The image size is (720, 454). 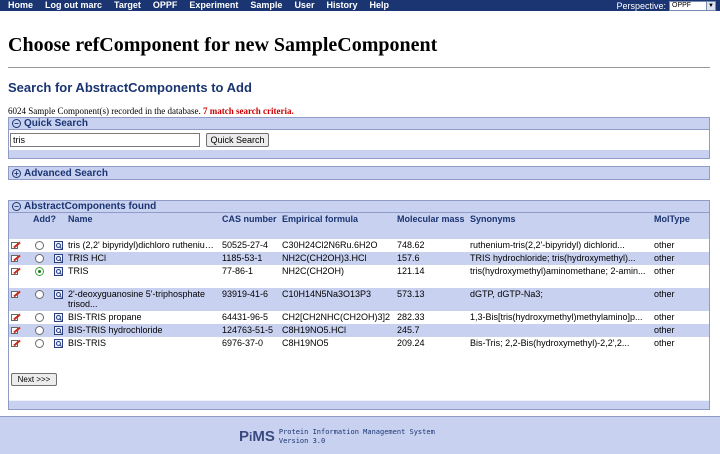 I want to click on quick-search-header: − Quick Search, so click(x=359, y=124).